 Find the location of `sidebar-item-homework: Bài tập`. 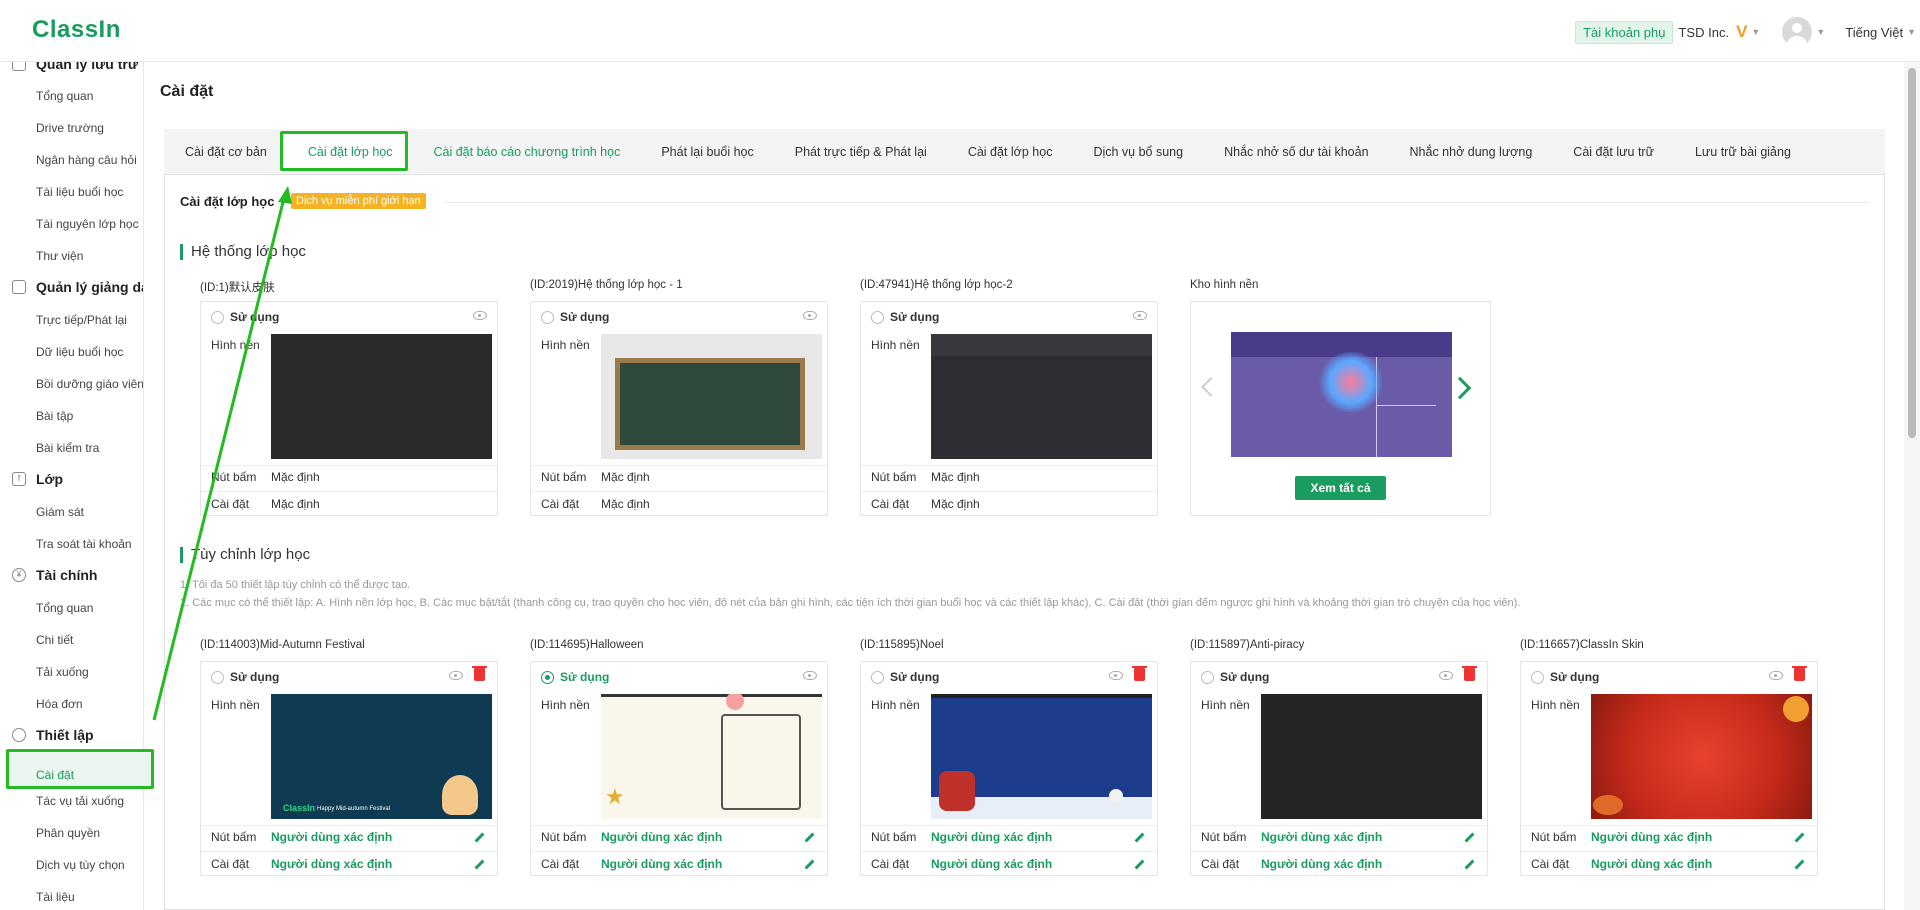

sidebar-item-homework: Bài tập is located at coordinates (54, 416).